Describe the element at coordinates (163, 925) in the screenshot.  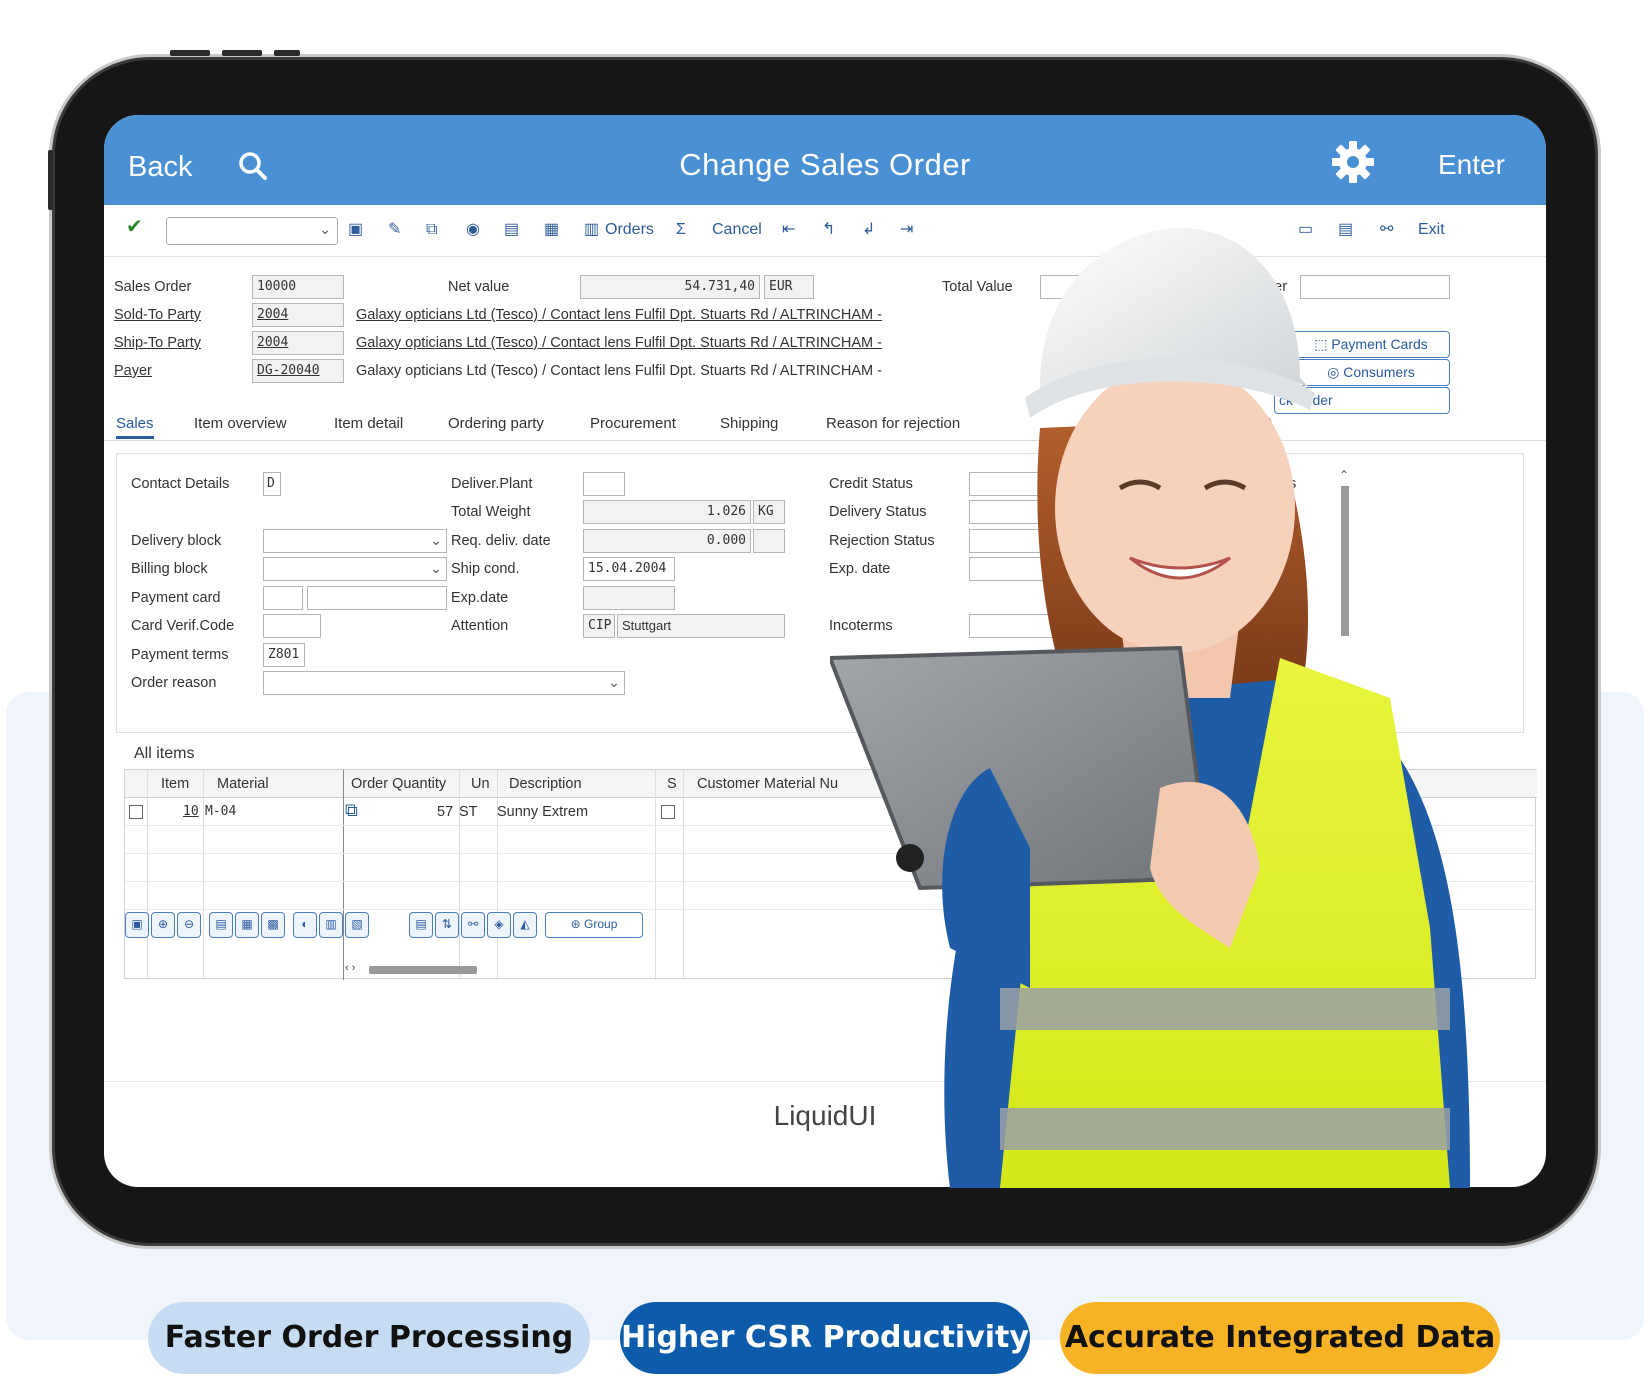
I see `add-row-icon: ⊕` at that location.